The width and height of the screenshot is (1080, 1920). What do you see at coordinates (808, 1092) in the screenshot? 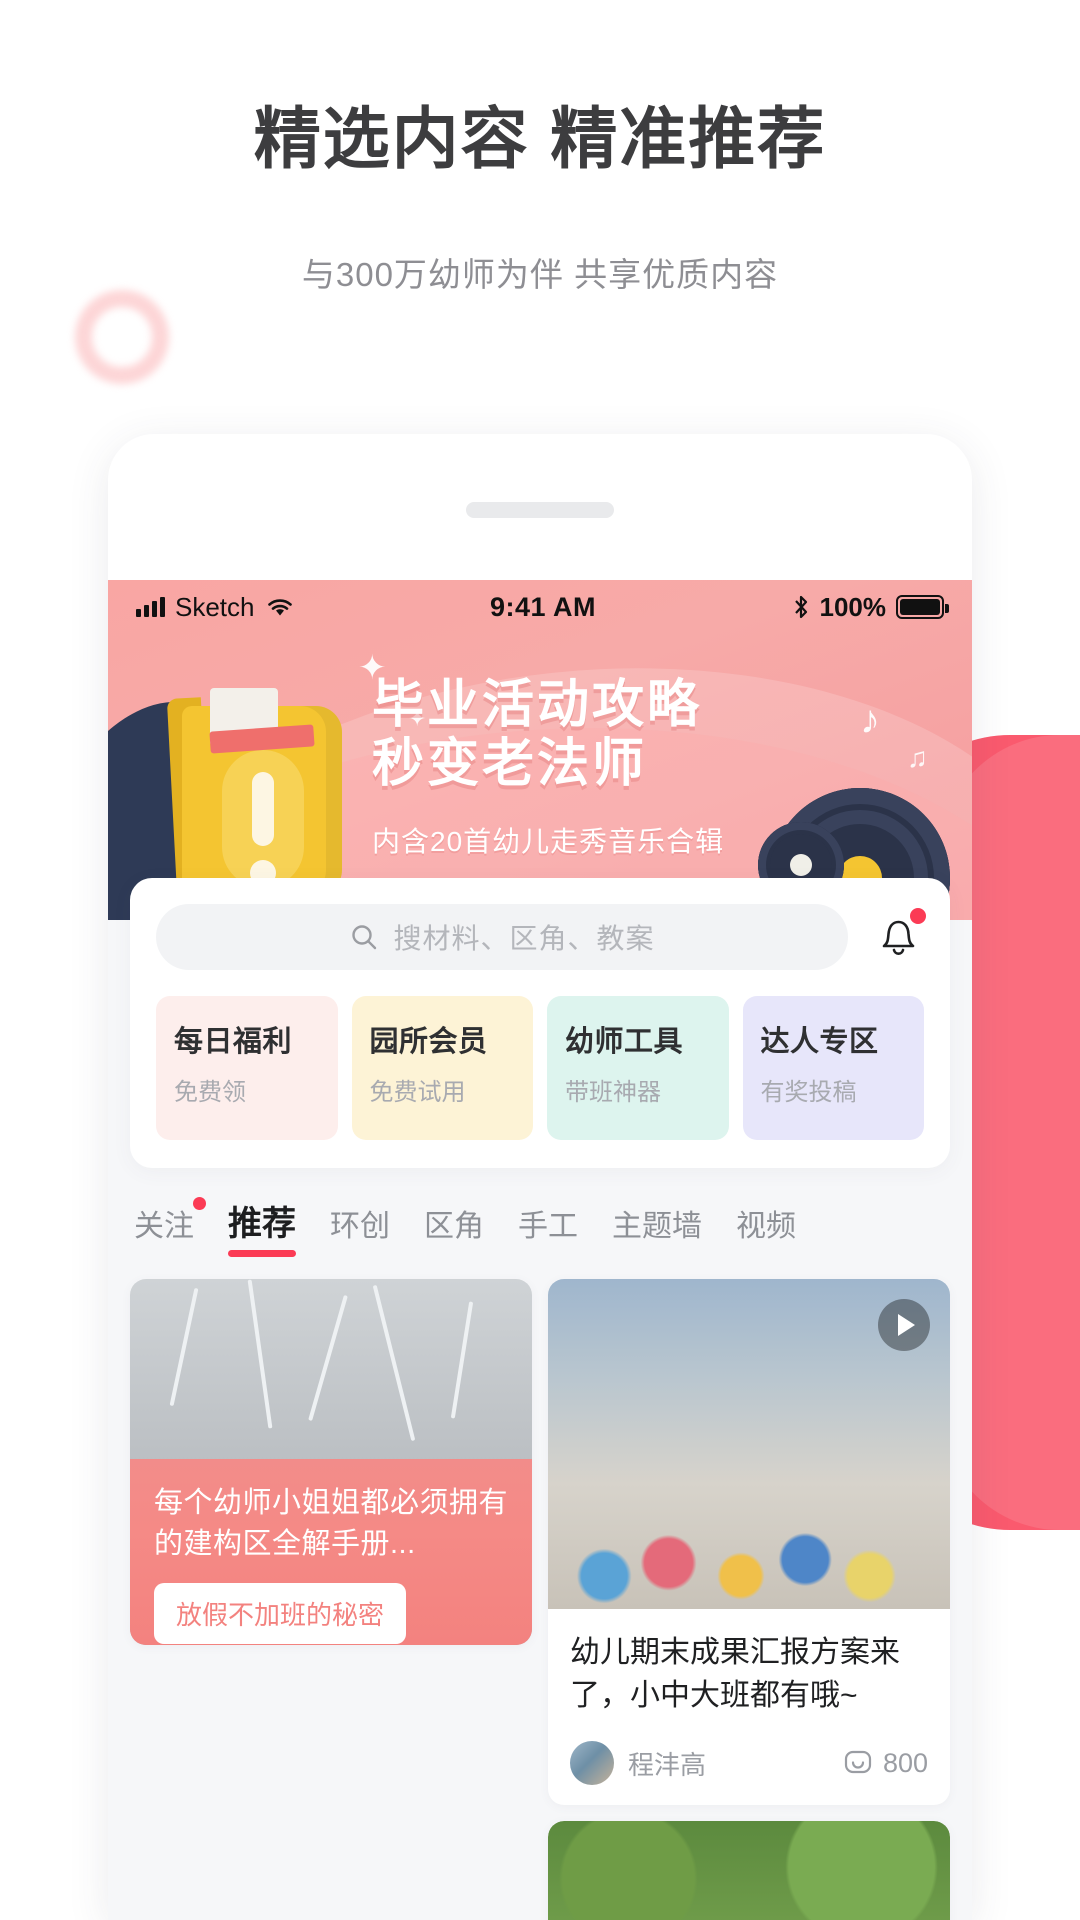
I see `quicklink-subtitle: 有奖投稿` at bounding box center [808, 1092].